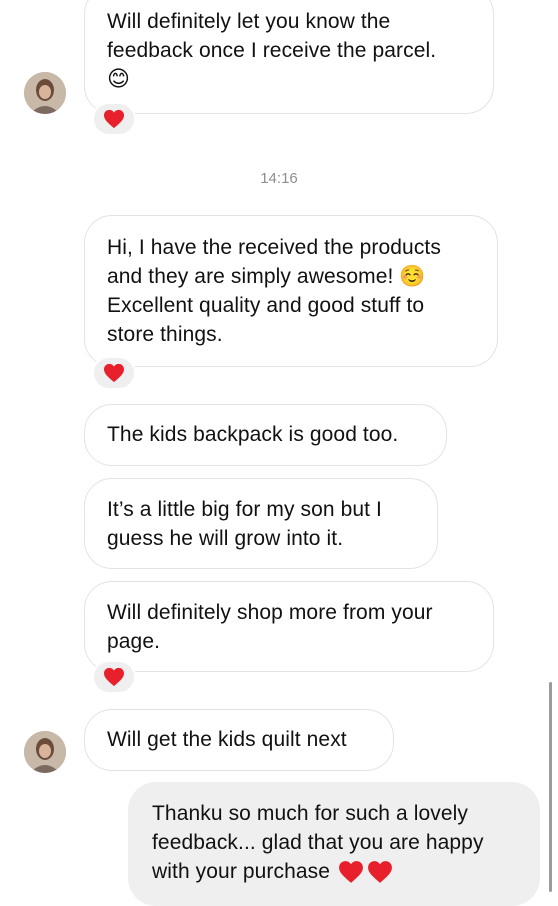  What do you see at coordinates (227, 739) in the screenshot?
I see `message-text-line: Will get the kids quilt next` at bounding box center [227, 739].